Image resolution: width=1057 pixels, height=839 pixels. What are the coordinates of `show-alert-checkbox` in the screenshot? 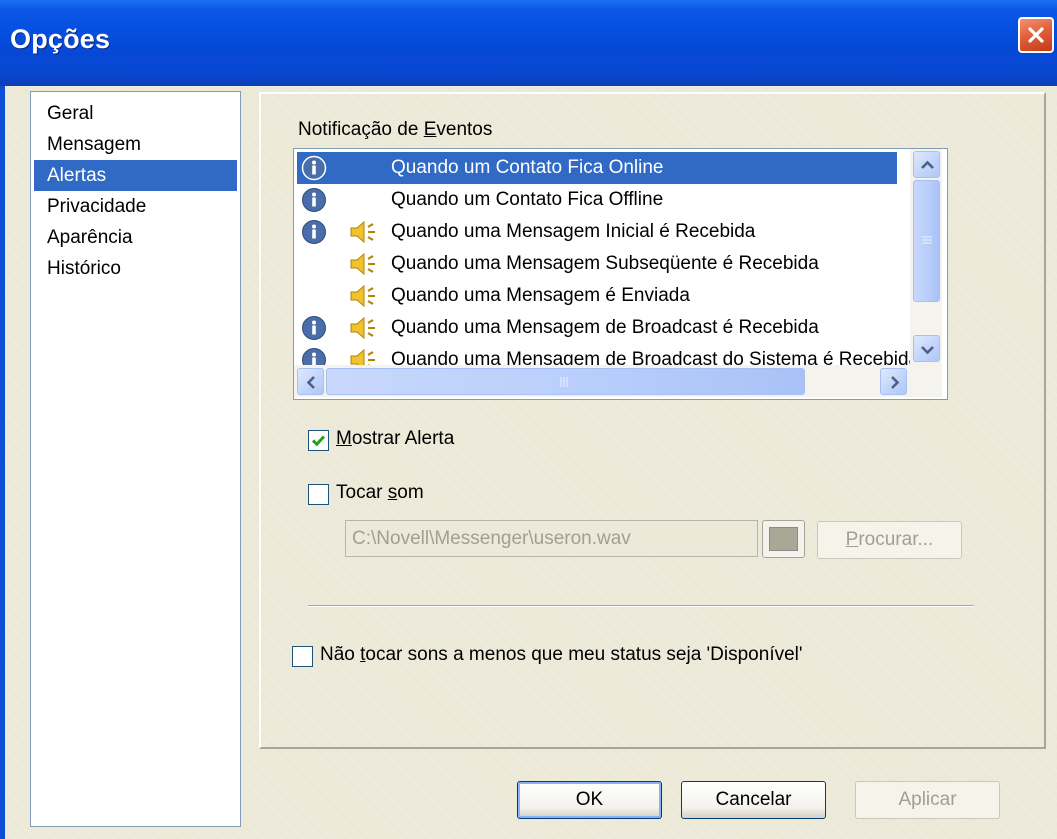 It's located at (318, 440).